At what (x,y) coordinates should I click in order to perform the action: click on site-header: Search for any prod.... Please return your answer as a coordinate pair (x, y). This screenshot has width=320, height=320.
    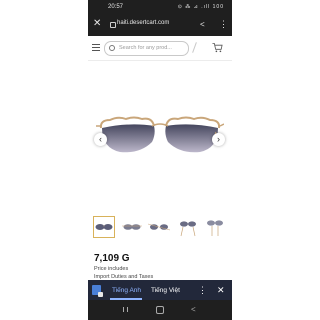
    Looking at the image, I should click on (160, 48).